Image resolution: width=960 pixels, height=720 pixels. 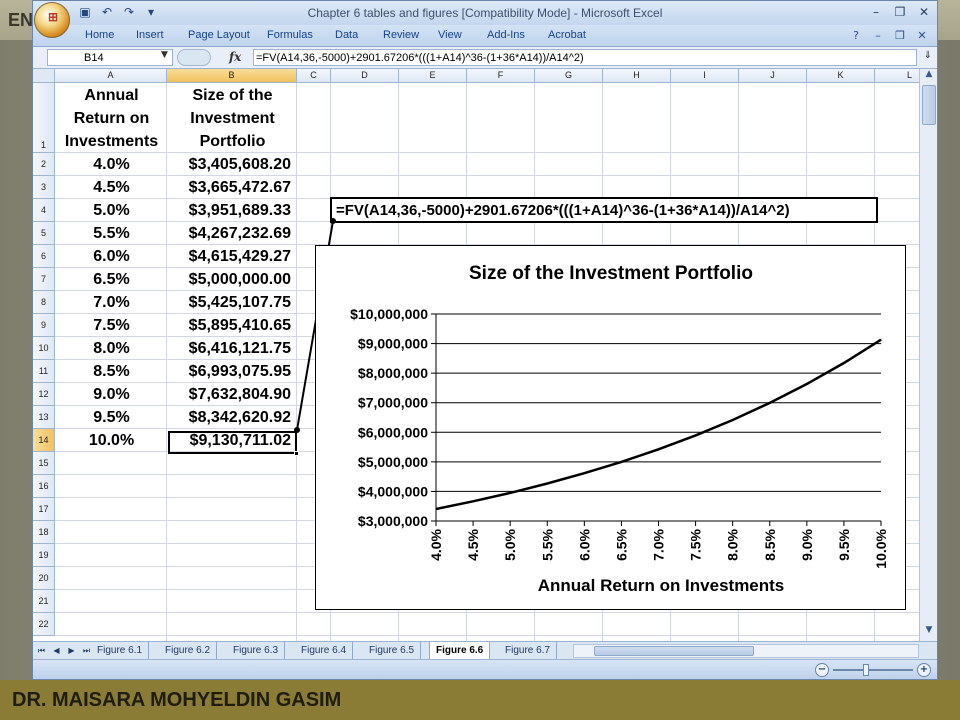 I want to click on chart-gridlines, so click(x=658, y=417).